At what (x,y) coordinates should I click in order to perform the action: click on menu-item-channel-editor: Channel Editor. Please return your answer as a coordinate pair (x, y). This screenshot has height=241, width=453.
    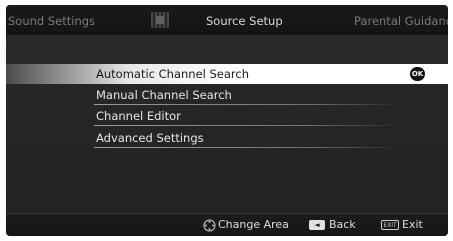
    Looking at the image, I should click on (203, 116).